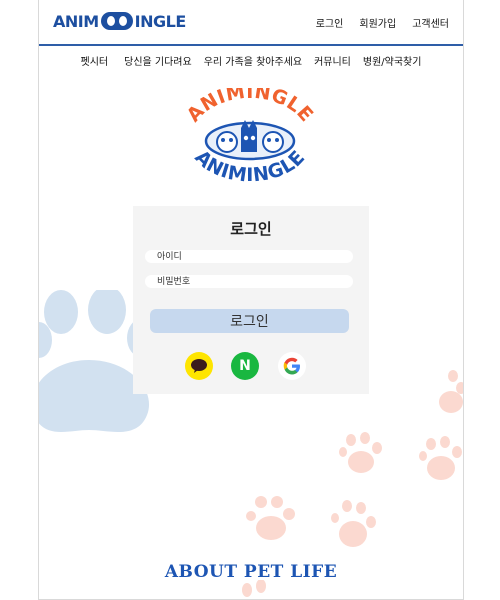 The height and width of the screenshot is (600, 500). I want to click on nav-item-find-family: 우리 가족을 찾아주세요, so click(253, 60).